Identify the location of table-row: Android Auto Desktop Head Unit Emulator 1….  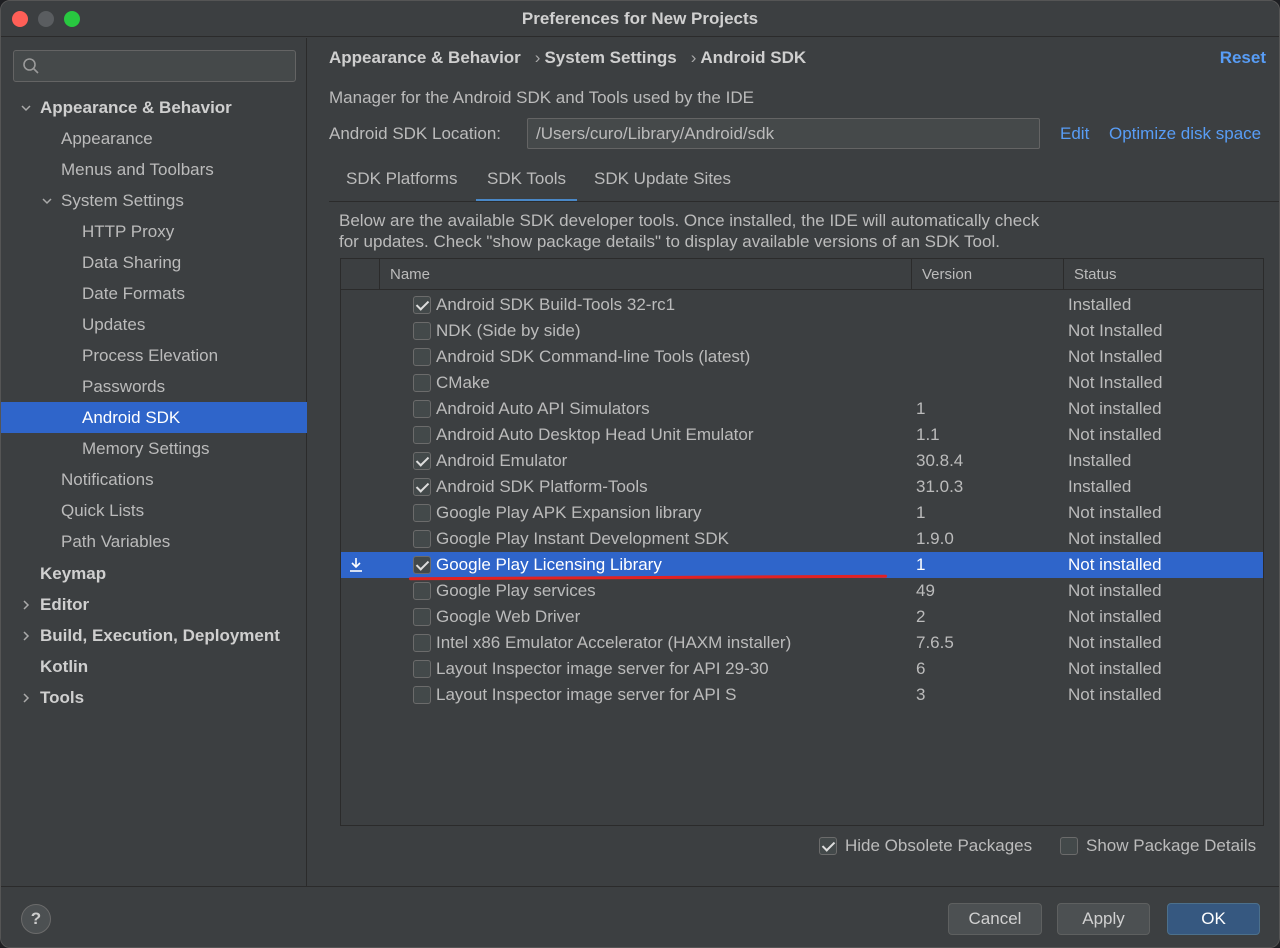
(802, 435).